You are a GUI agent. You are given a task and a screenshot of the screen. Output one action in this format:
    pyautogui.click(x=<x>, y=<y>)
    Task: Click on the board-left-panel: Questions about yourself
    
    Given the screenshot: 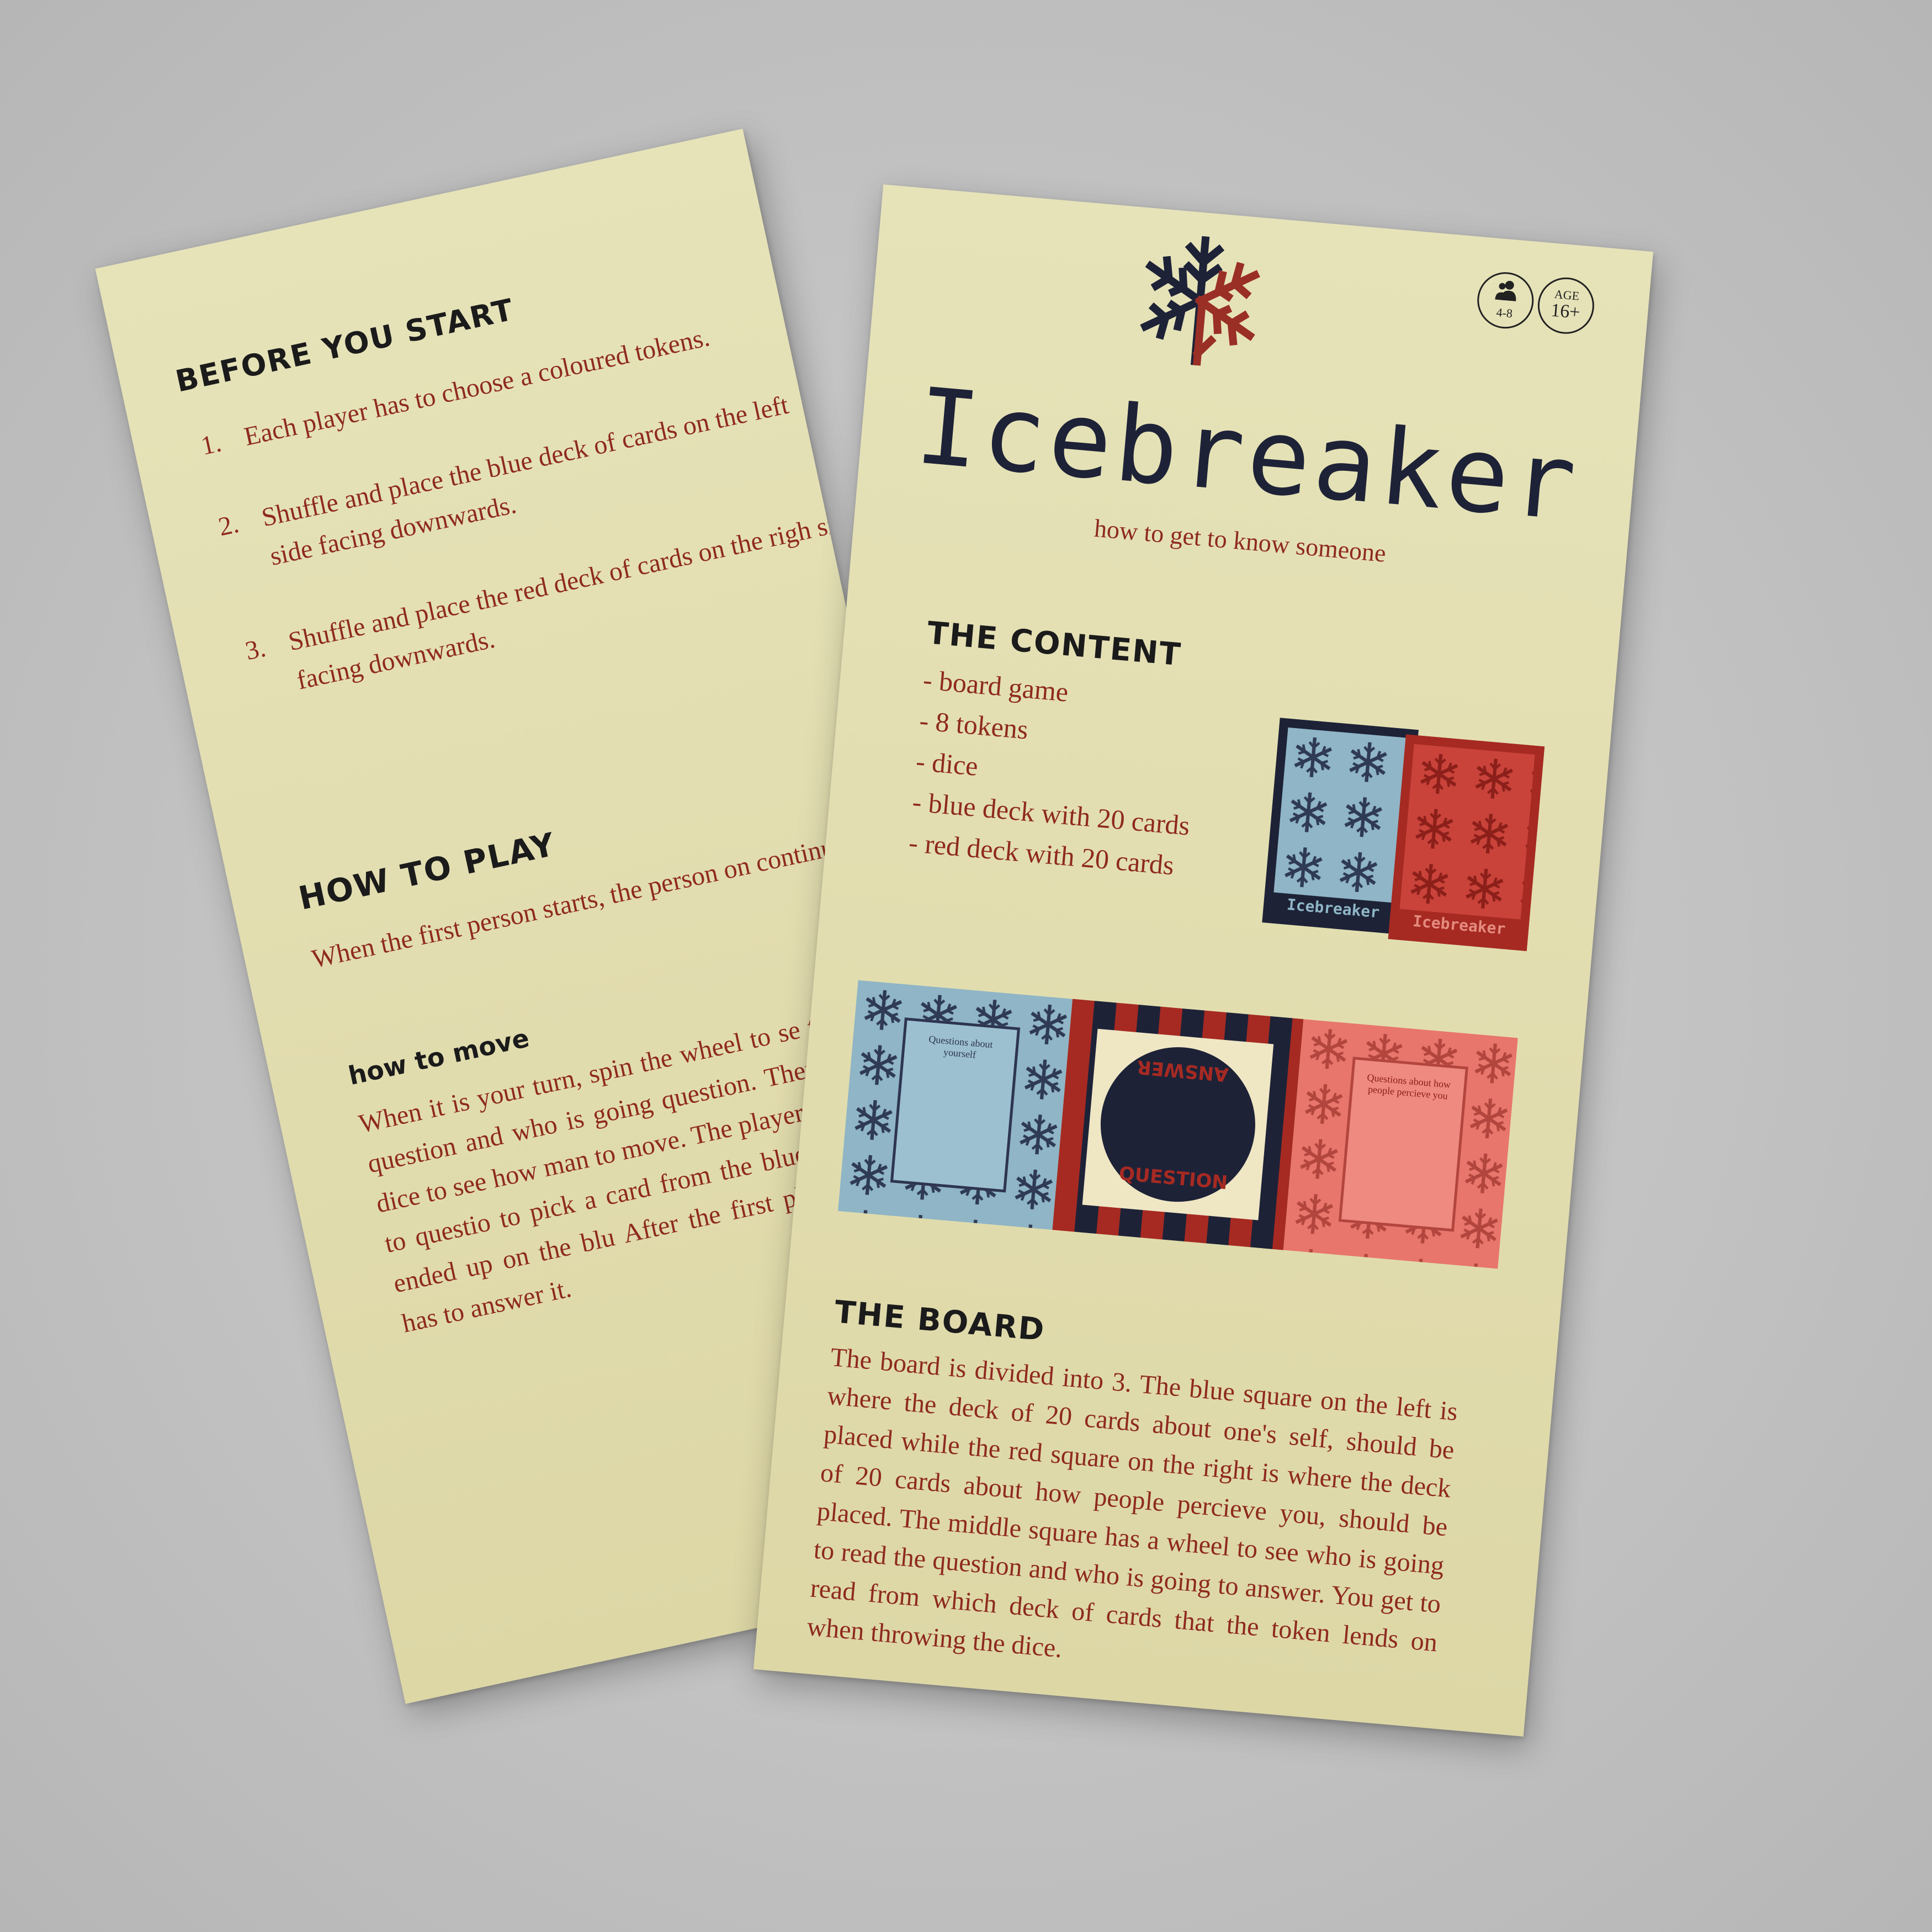 What is the action you would take?
    pyautogui.click(x=955, y=1105)
    